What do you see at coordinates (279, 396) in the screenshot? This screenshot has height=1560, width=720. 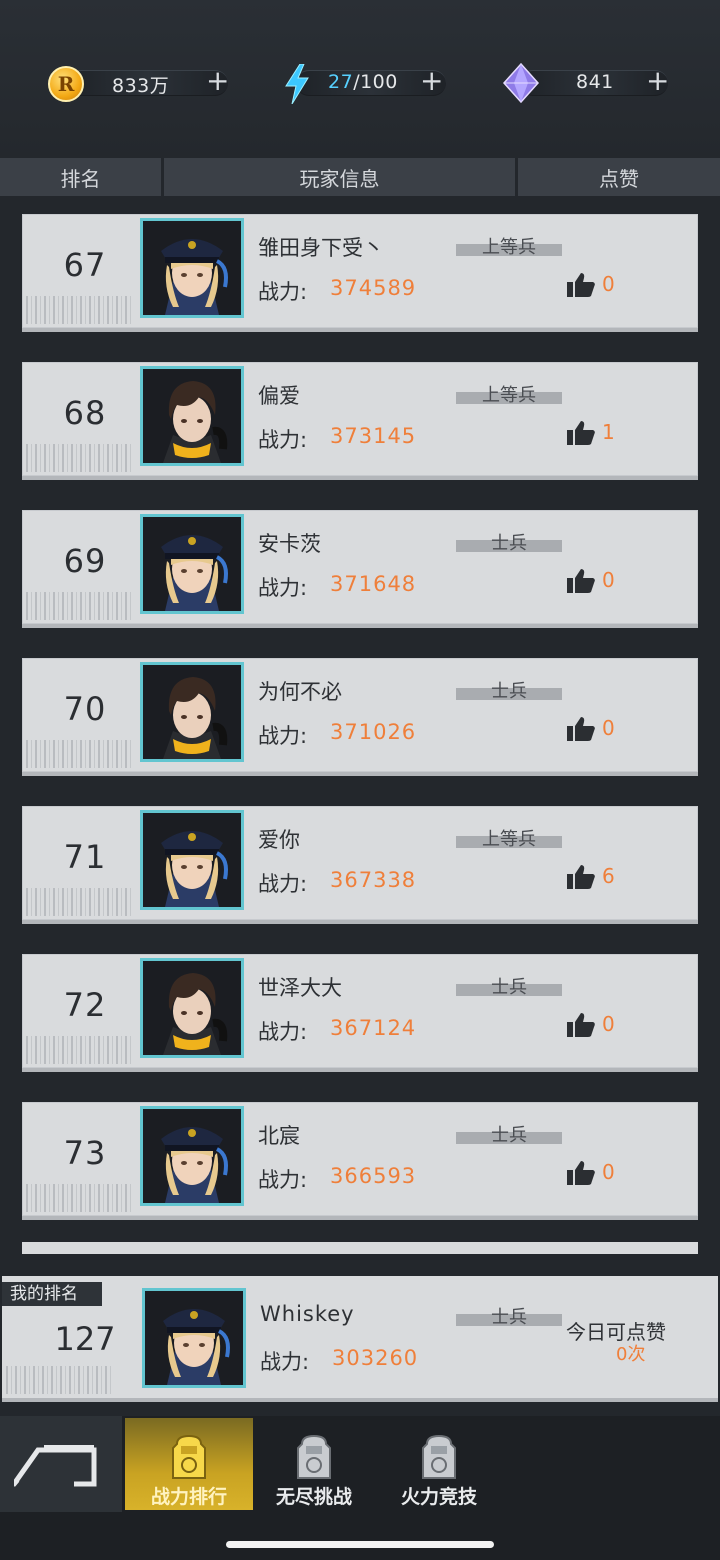 I see `player-name: 偏爱` at bounding box center [279, 396].